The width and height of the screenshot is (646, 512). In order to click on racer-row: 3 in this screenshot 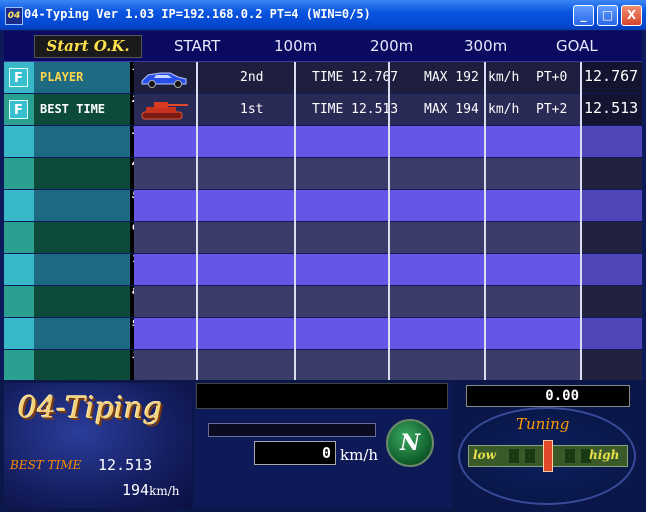, I will do `click(323, 142)`.